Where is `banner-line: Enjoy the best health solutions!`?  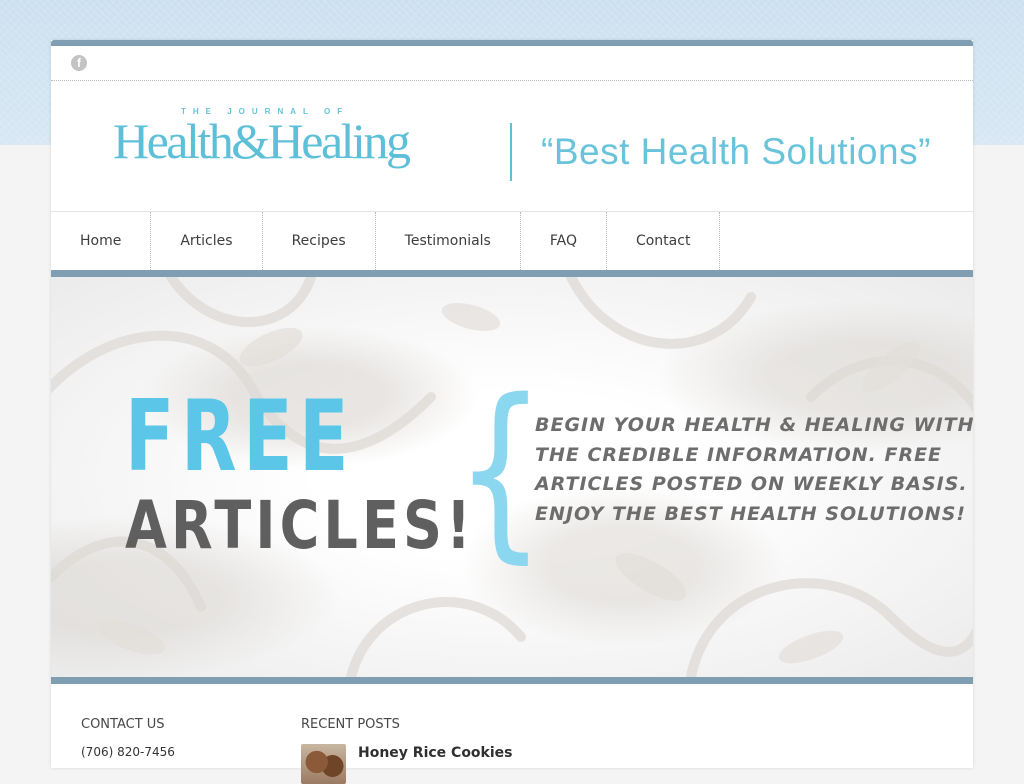 banner-line: Enjoy the best health solutions! is located at coordinates (751, 513).